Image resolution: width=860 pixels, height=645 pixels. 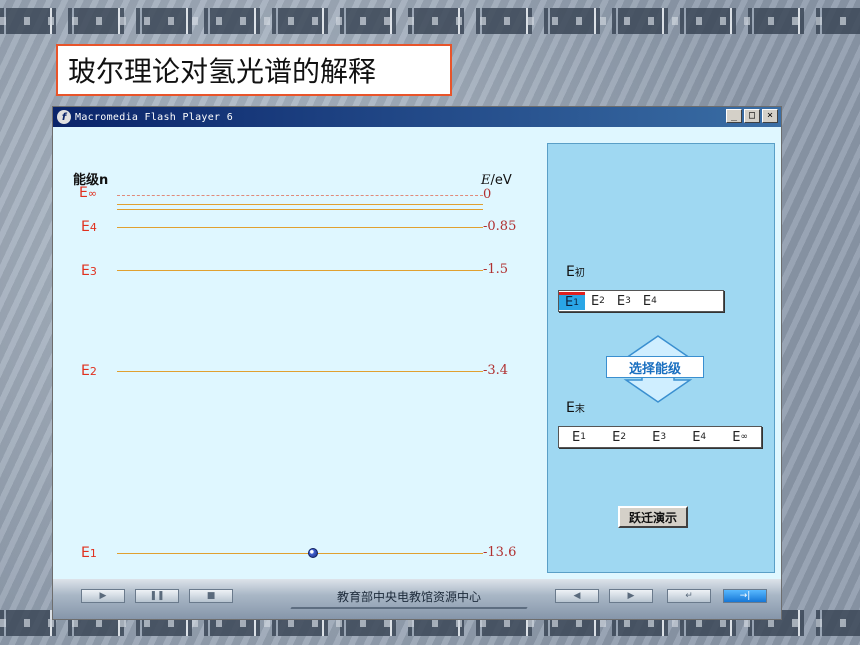 What do you see at coordinates (89, 227) in the screenshot?
I see `level-label-4: E4` at bounding box center [89, 227].